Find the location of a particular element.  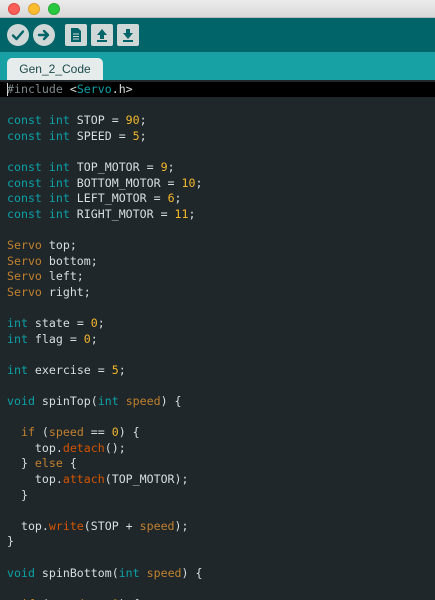

code-token: SPEED = is located at coordinates (101, 135).